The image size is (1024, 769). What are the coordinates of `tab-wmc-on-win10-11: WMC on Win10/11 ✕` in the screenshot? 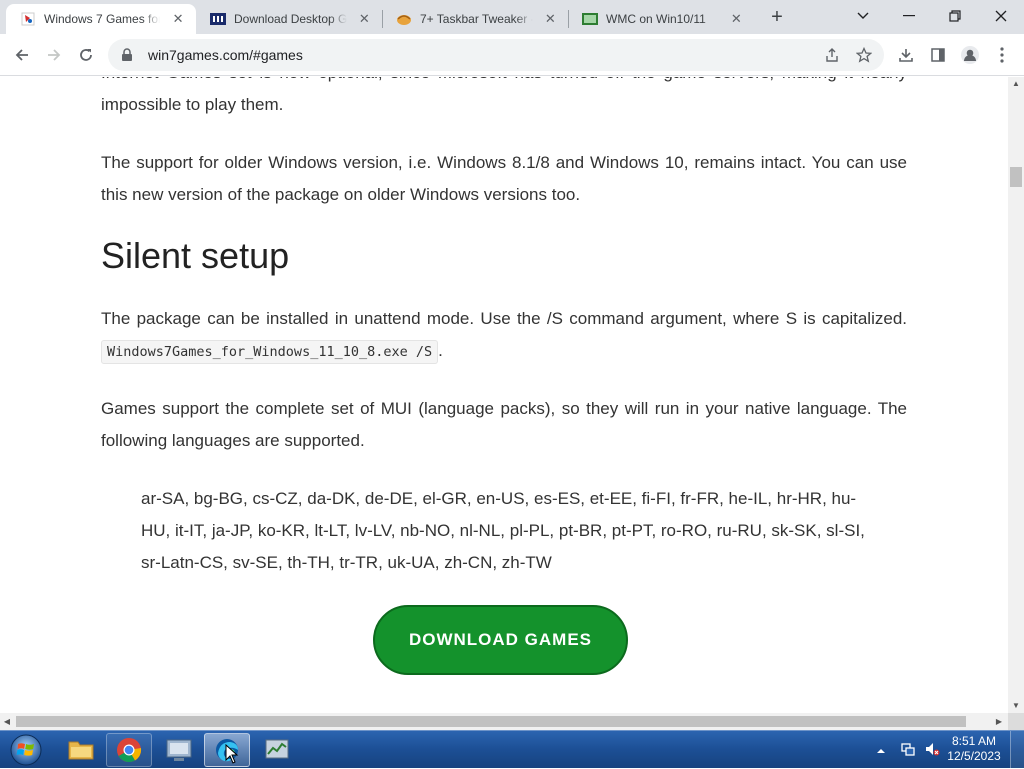 It's located at (661, 19).